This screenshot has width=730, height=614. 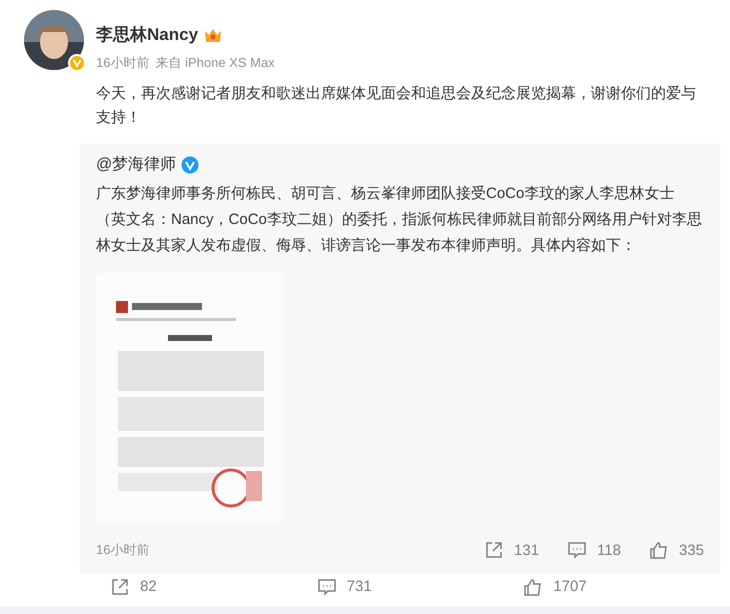 I want to click on repost-button: 82, so click(x=213, y=586).